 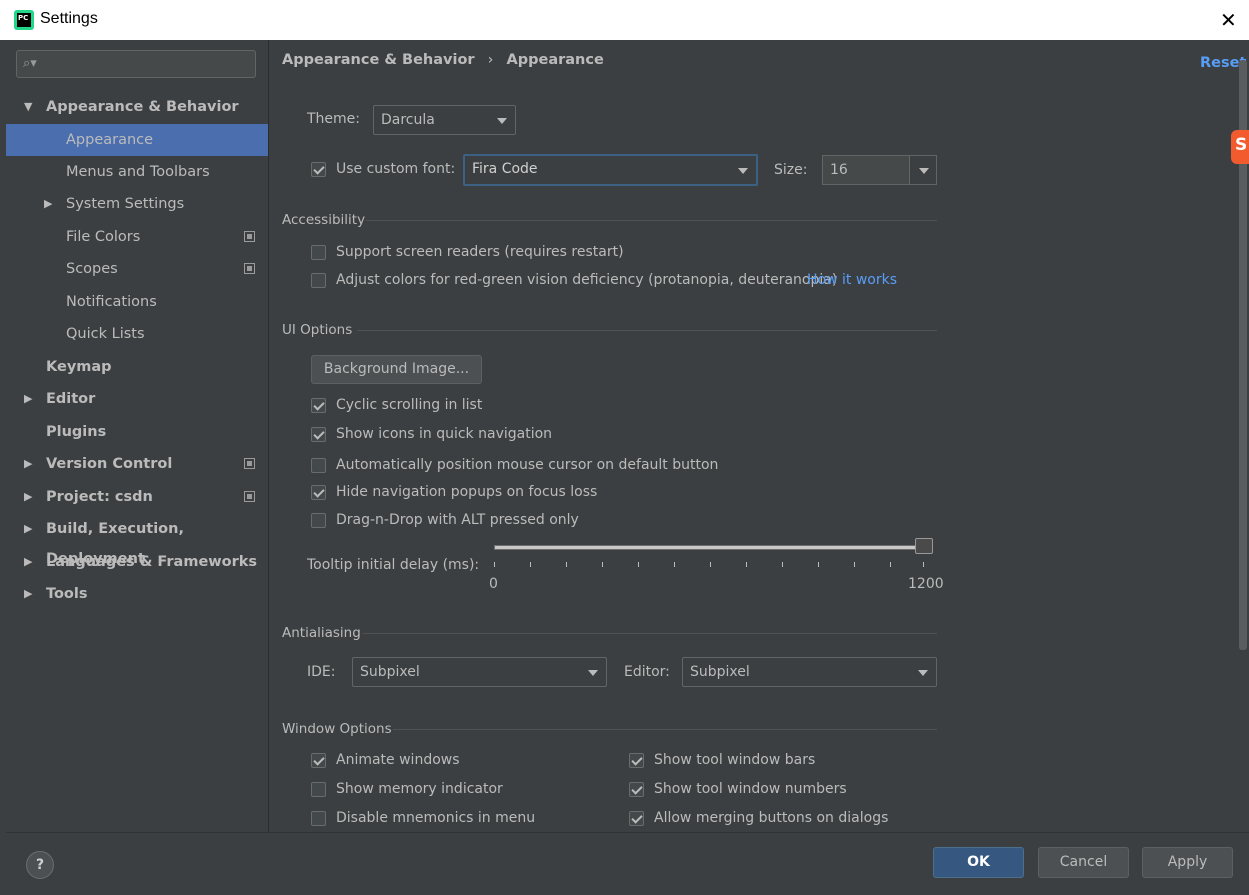 What do you see at coordinates (137, 204) in the screenshot?
I see `sidebar-item-system-settings: ▶ System Settings` at bounding box center [137, 204].